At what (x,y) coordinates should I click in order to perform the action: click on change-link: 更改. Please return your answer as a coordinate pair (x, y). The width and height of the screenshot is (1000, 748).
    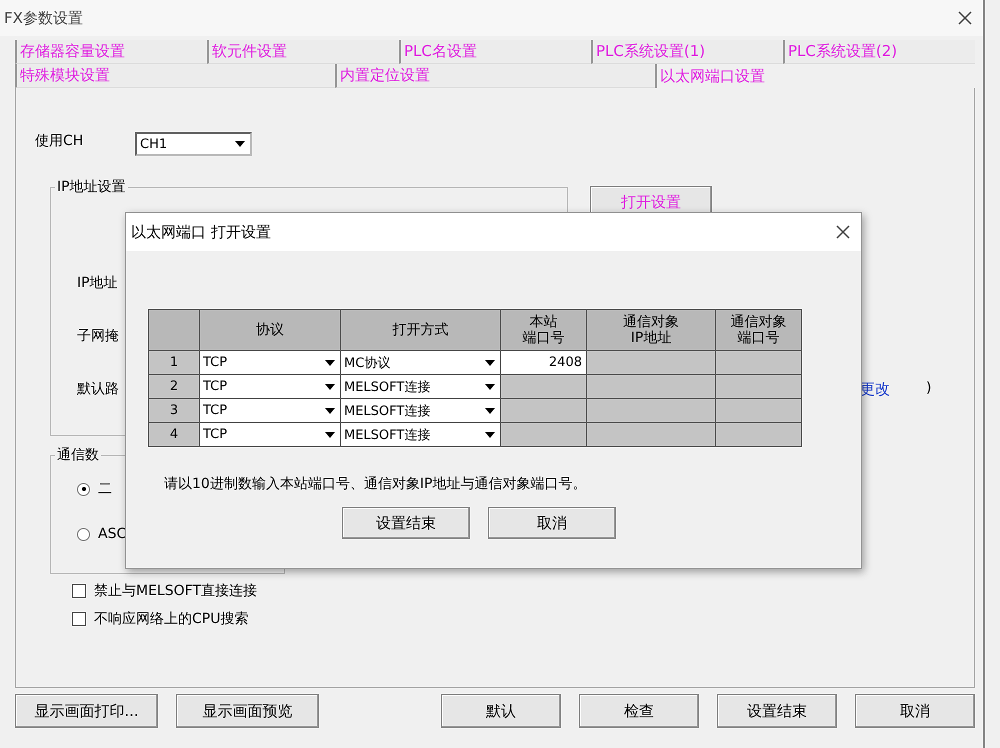
    Looking at the image, I should click on (875, 389).